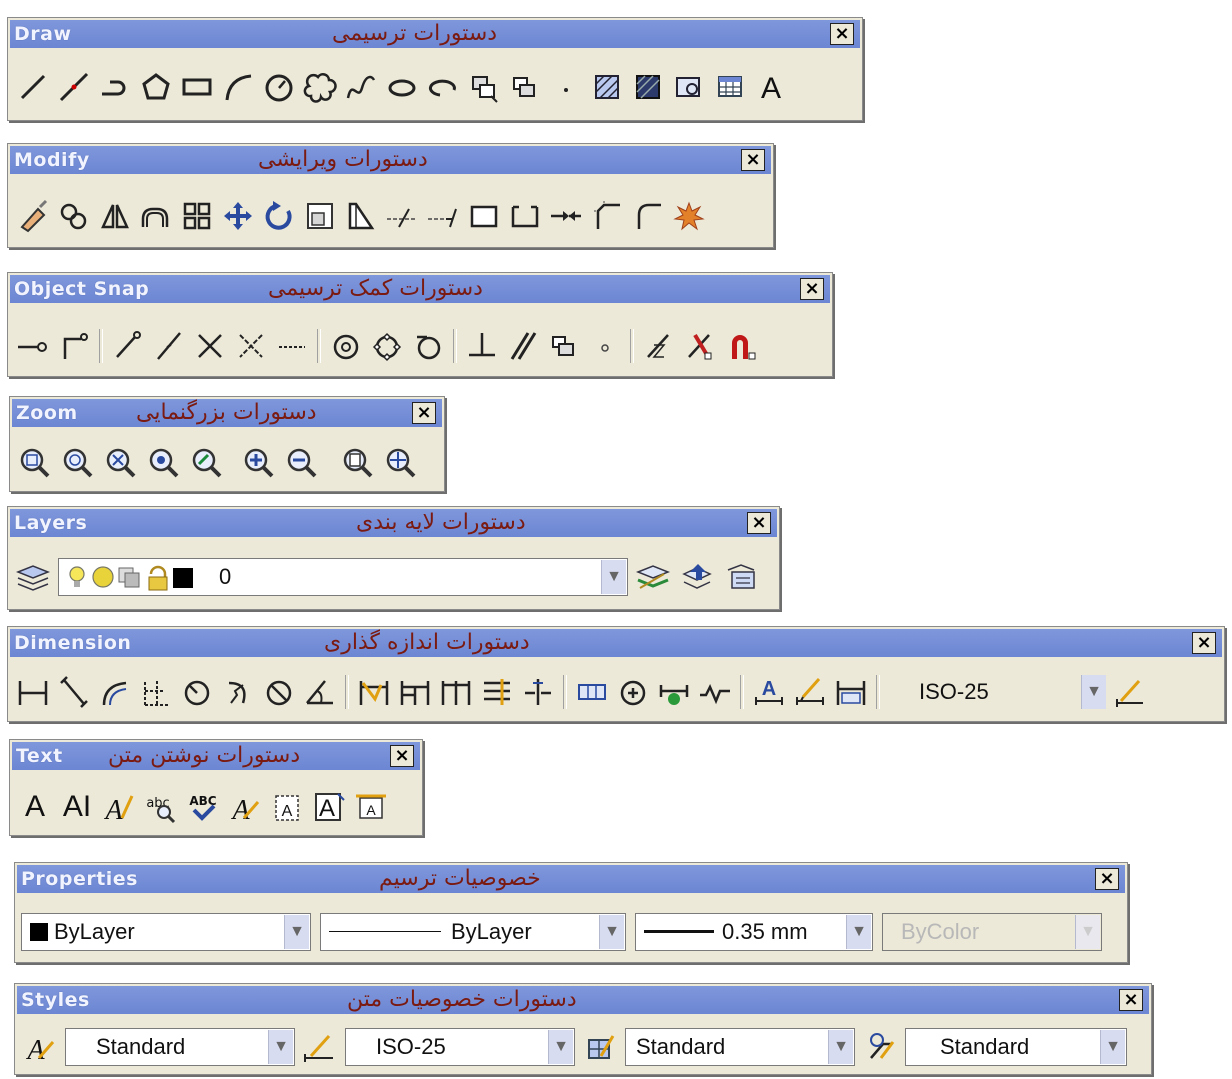 The image size is (1232, 1079). I want to click on spline-icon, so click(361, 87).